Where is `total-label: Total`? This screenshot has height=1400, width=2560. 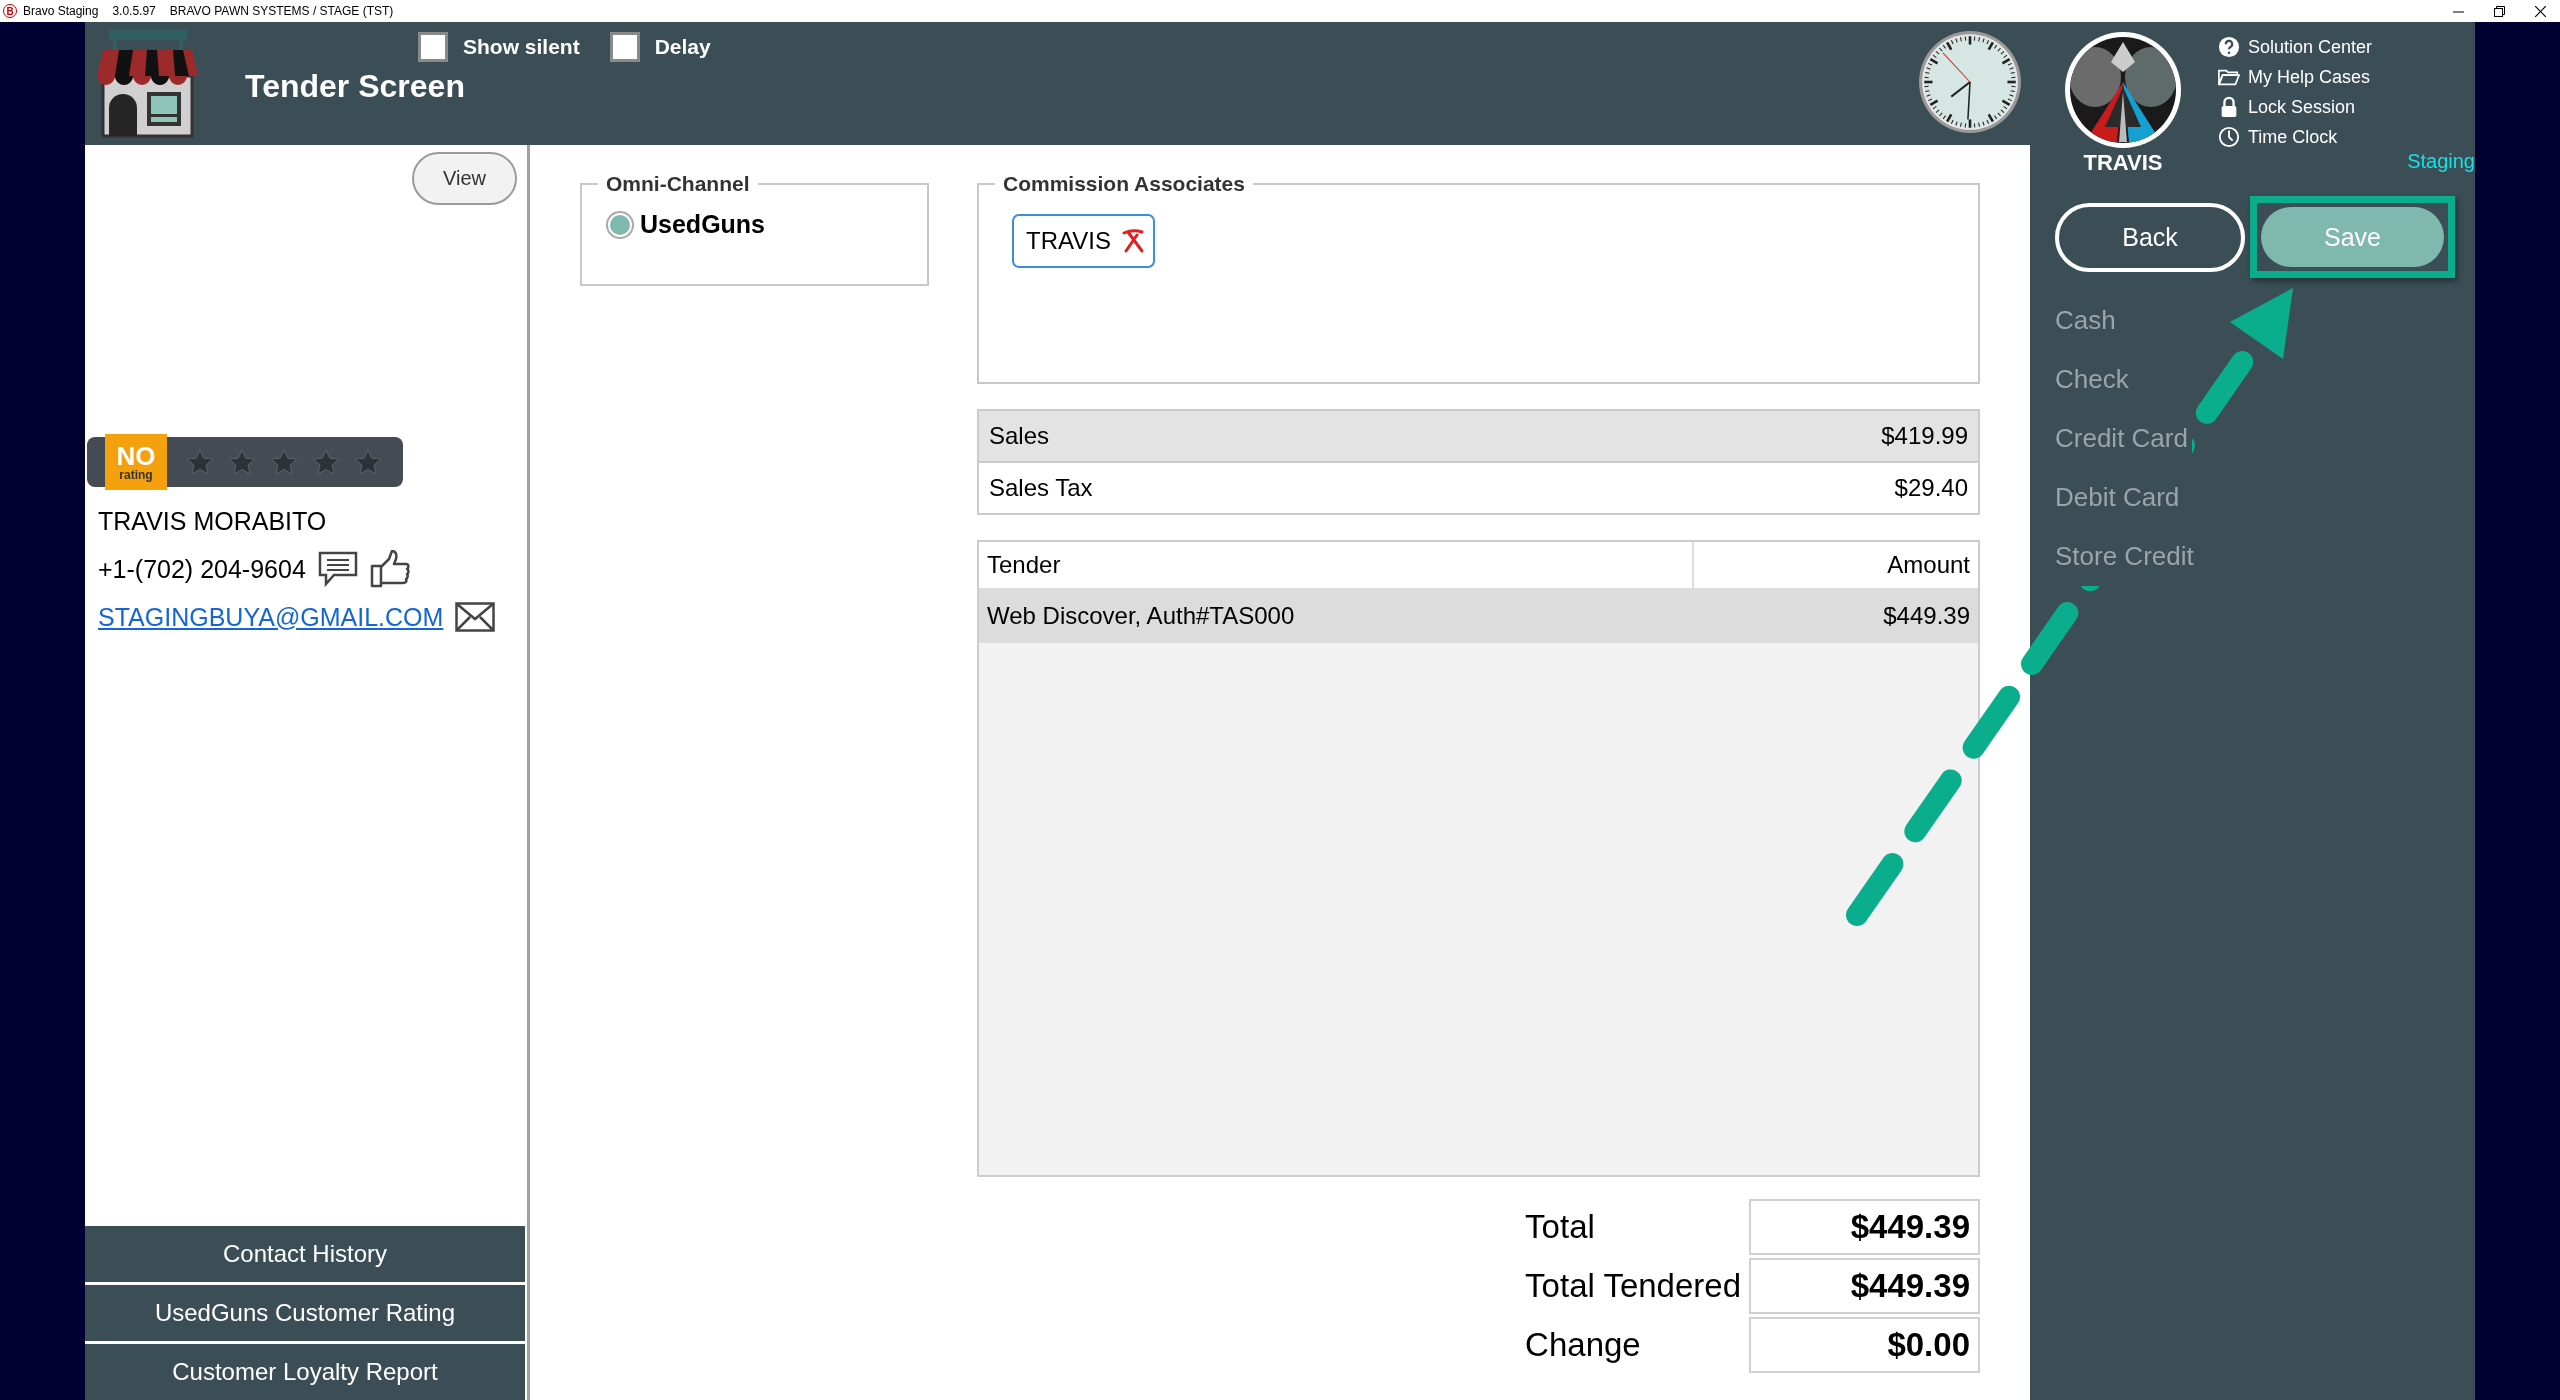
total-label: Total is located at coordinates (1560, 1227).